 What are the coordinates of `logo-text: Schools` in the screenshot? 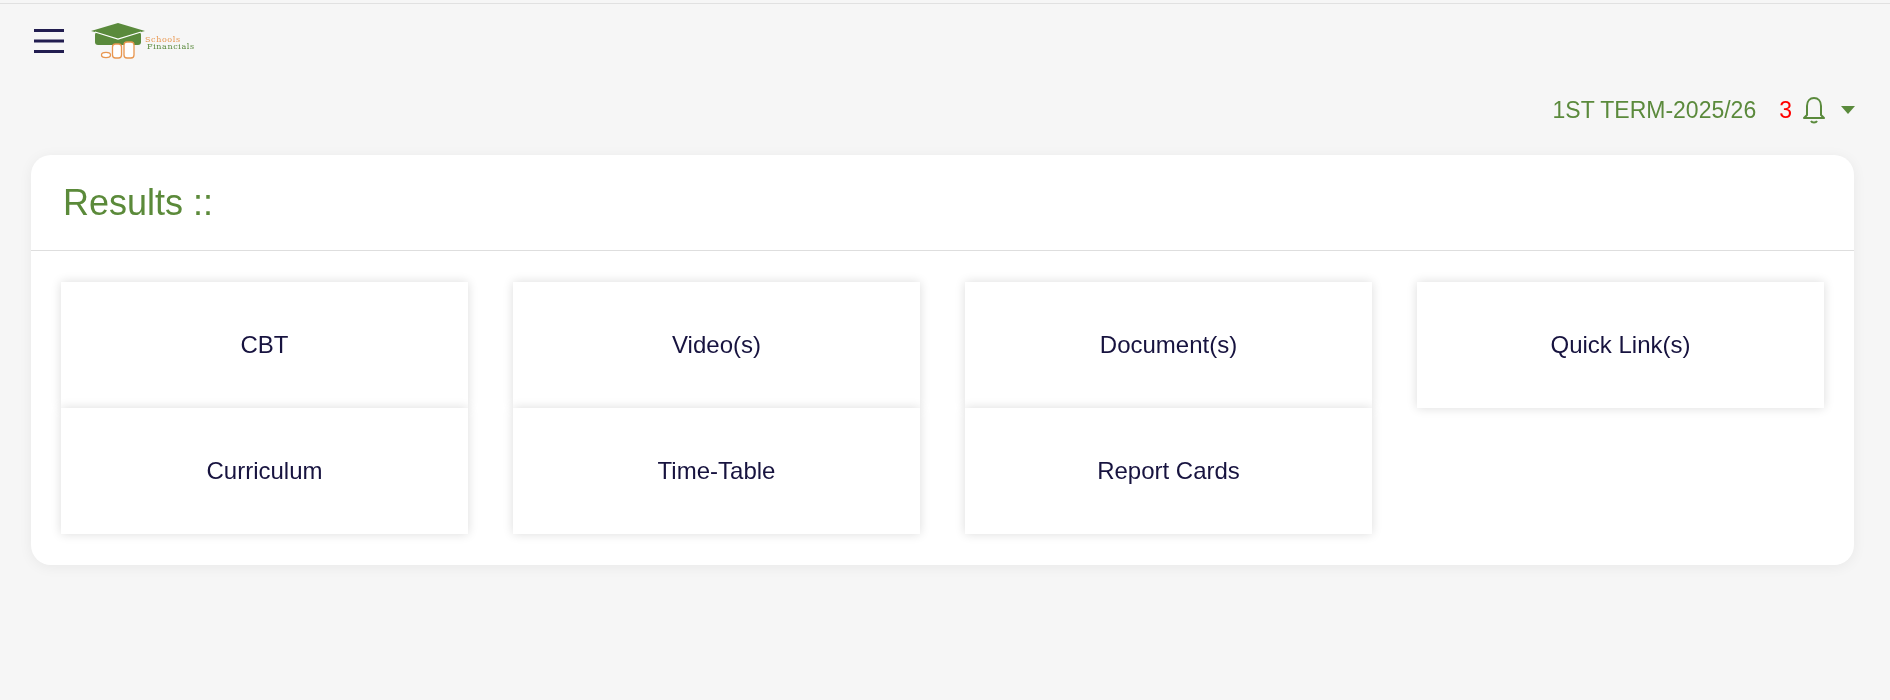 It's located at (163, 39).